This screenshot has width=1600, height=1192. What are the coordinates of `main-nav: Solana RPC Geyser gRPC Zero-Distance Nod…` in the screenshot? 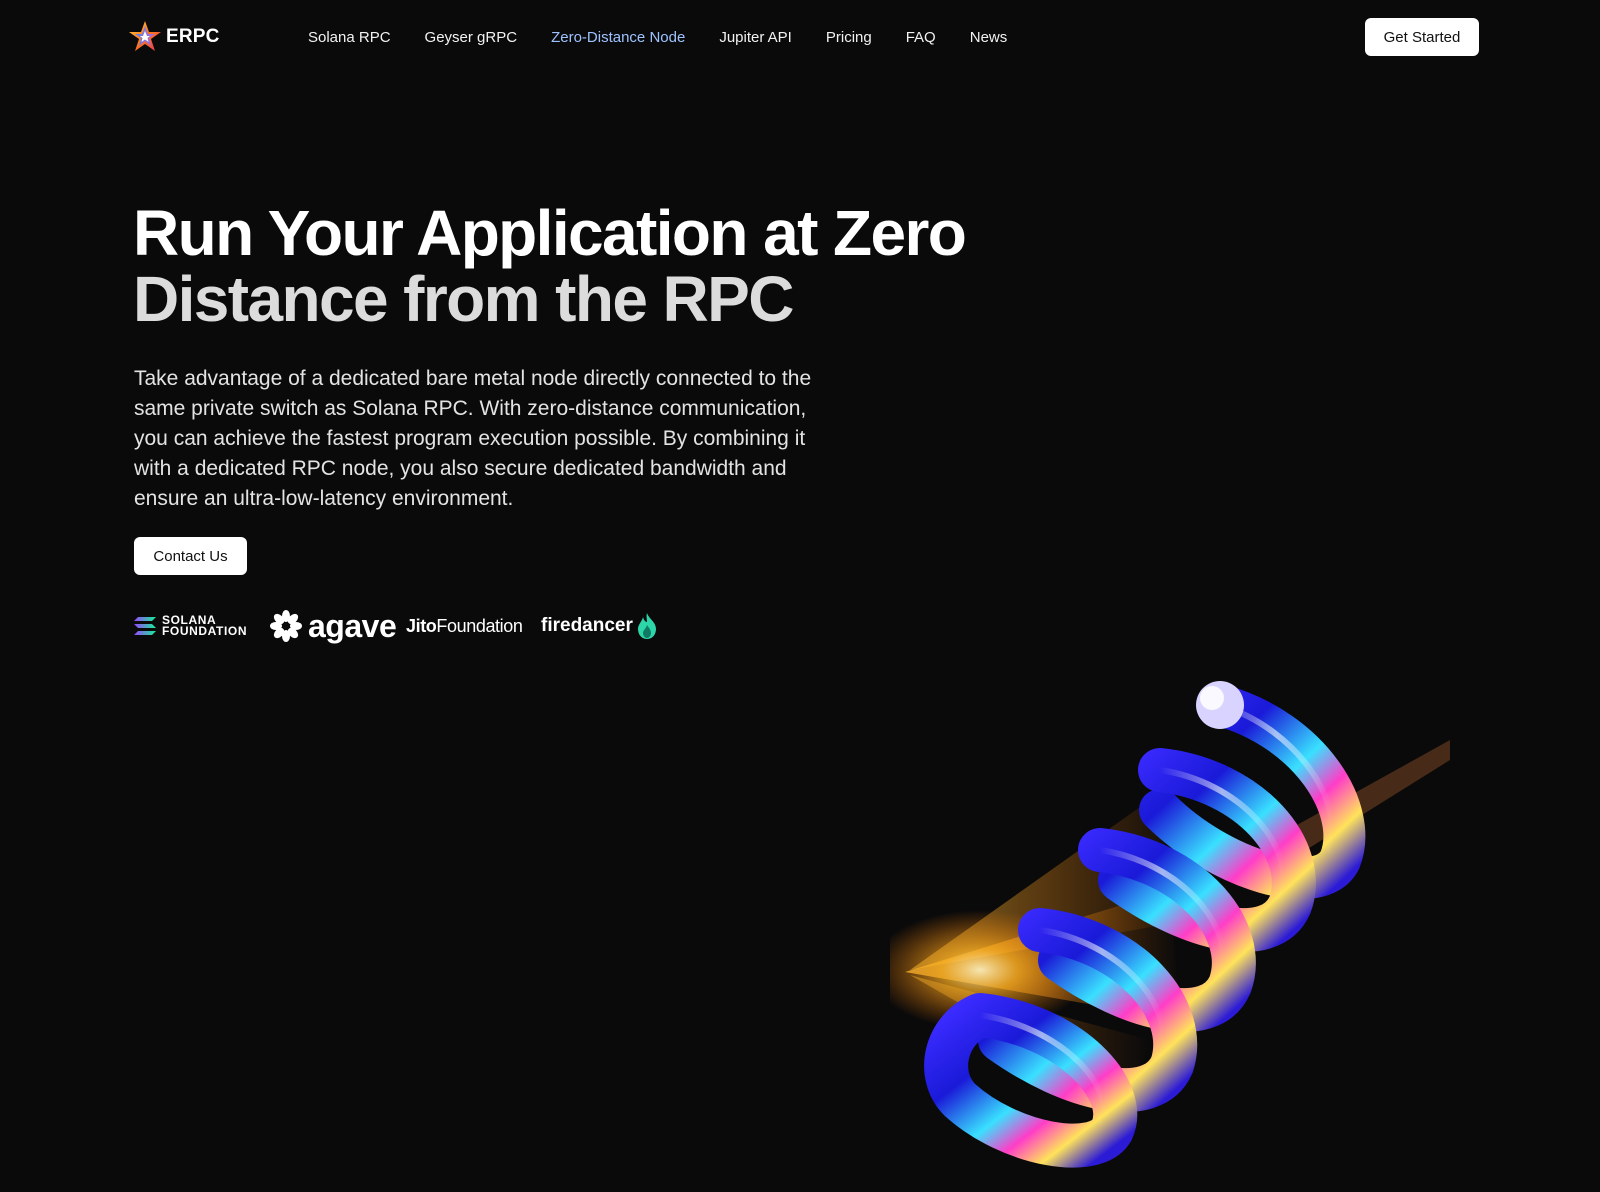 It's located at (674, 37).